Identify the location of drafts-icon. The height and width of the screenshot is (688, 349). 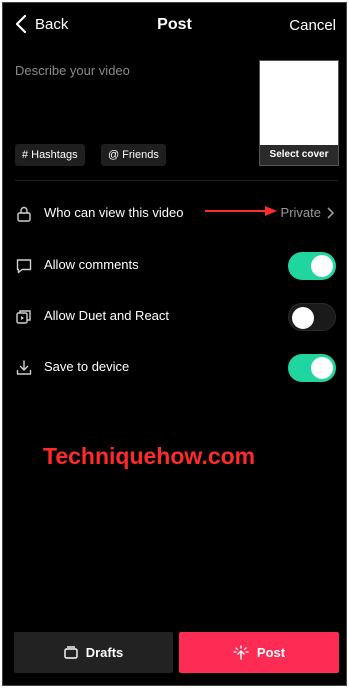
(71, 652).